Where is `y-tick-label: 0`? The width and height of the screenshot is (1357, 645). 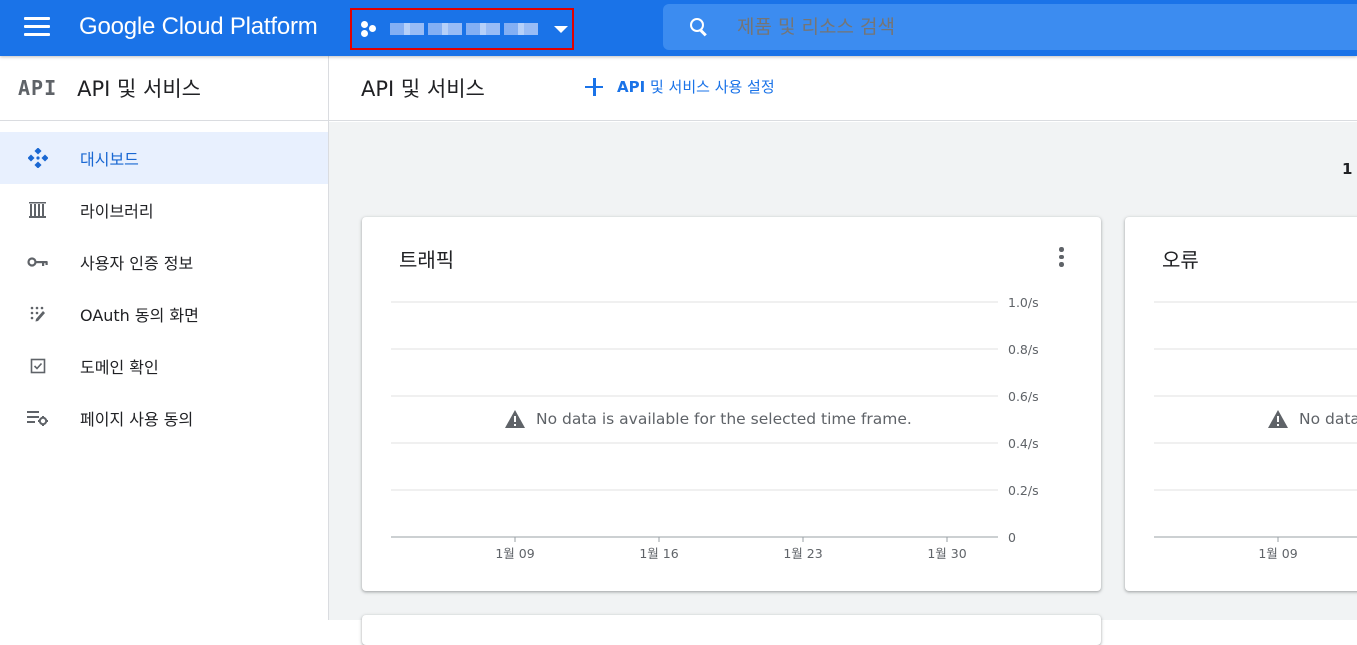
y-tick-label: 0 is located at coordinates (1012, 537).